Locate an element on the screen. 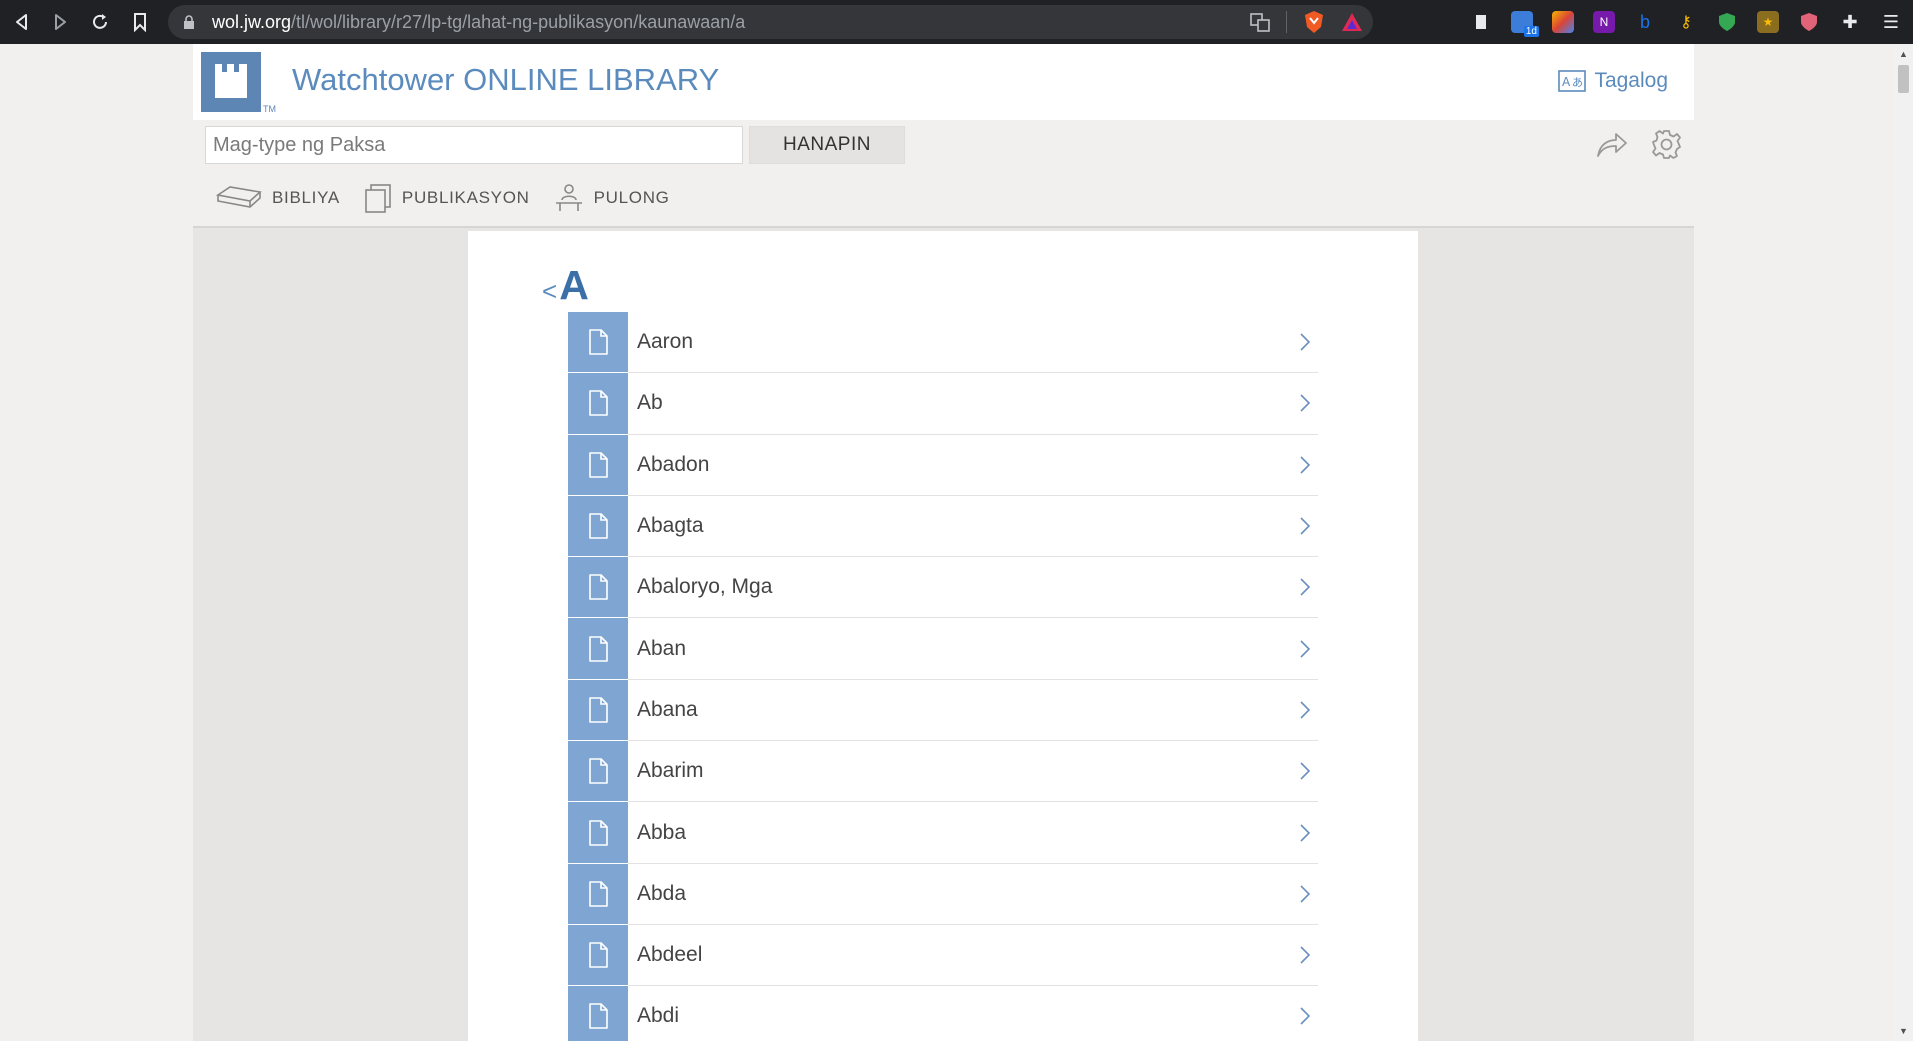  onenote-icon: N is located at coordinates (1604, 22).